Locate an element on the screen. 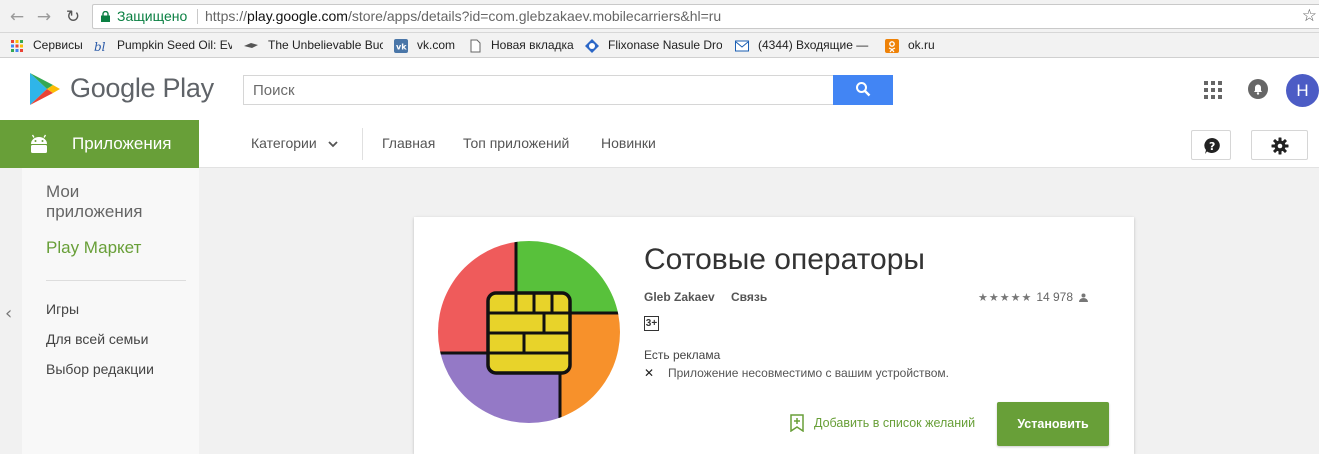 The width and height of the screenshot is (1319, 454). back-button: ← is located at coordinates (17, 17).